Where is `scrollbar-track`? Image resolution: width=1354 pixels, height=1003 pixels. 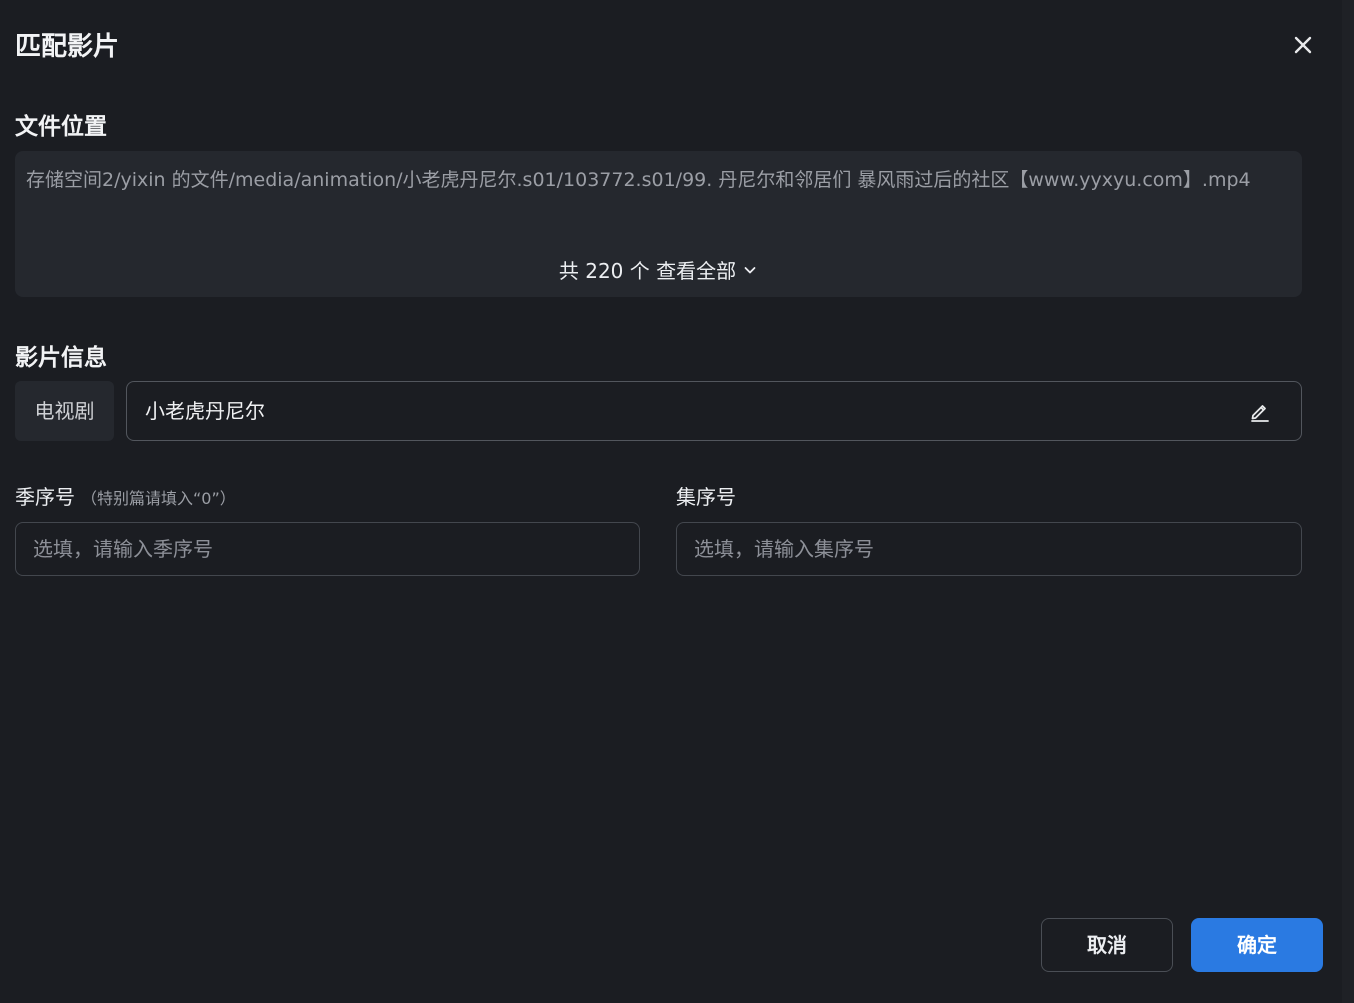
scrollbar-track is located at coordinates (1348, 501).